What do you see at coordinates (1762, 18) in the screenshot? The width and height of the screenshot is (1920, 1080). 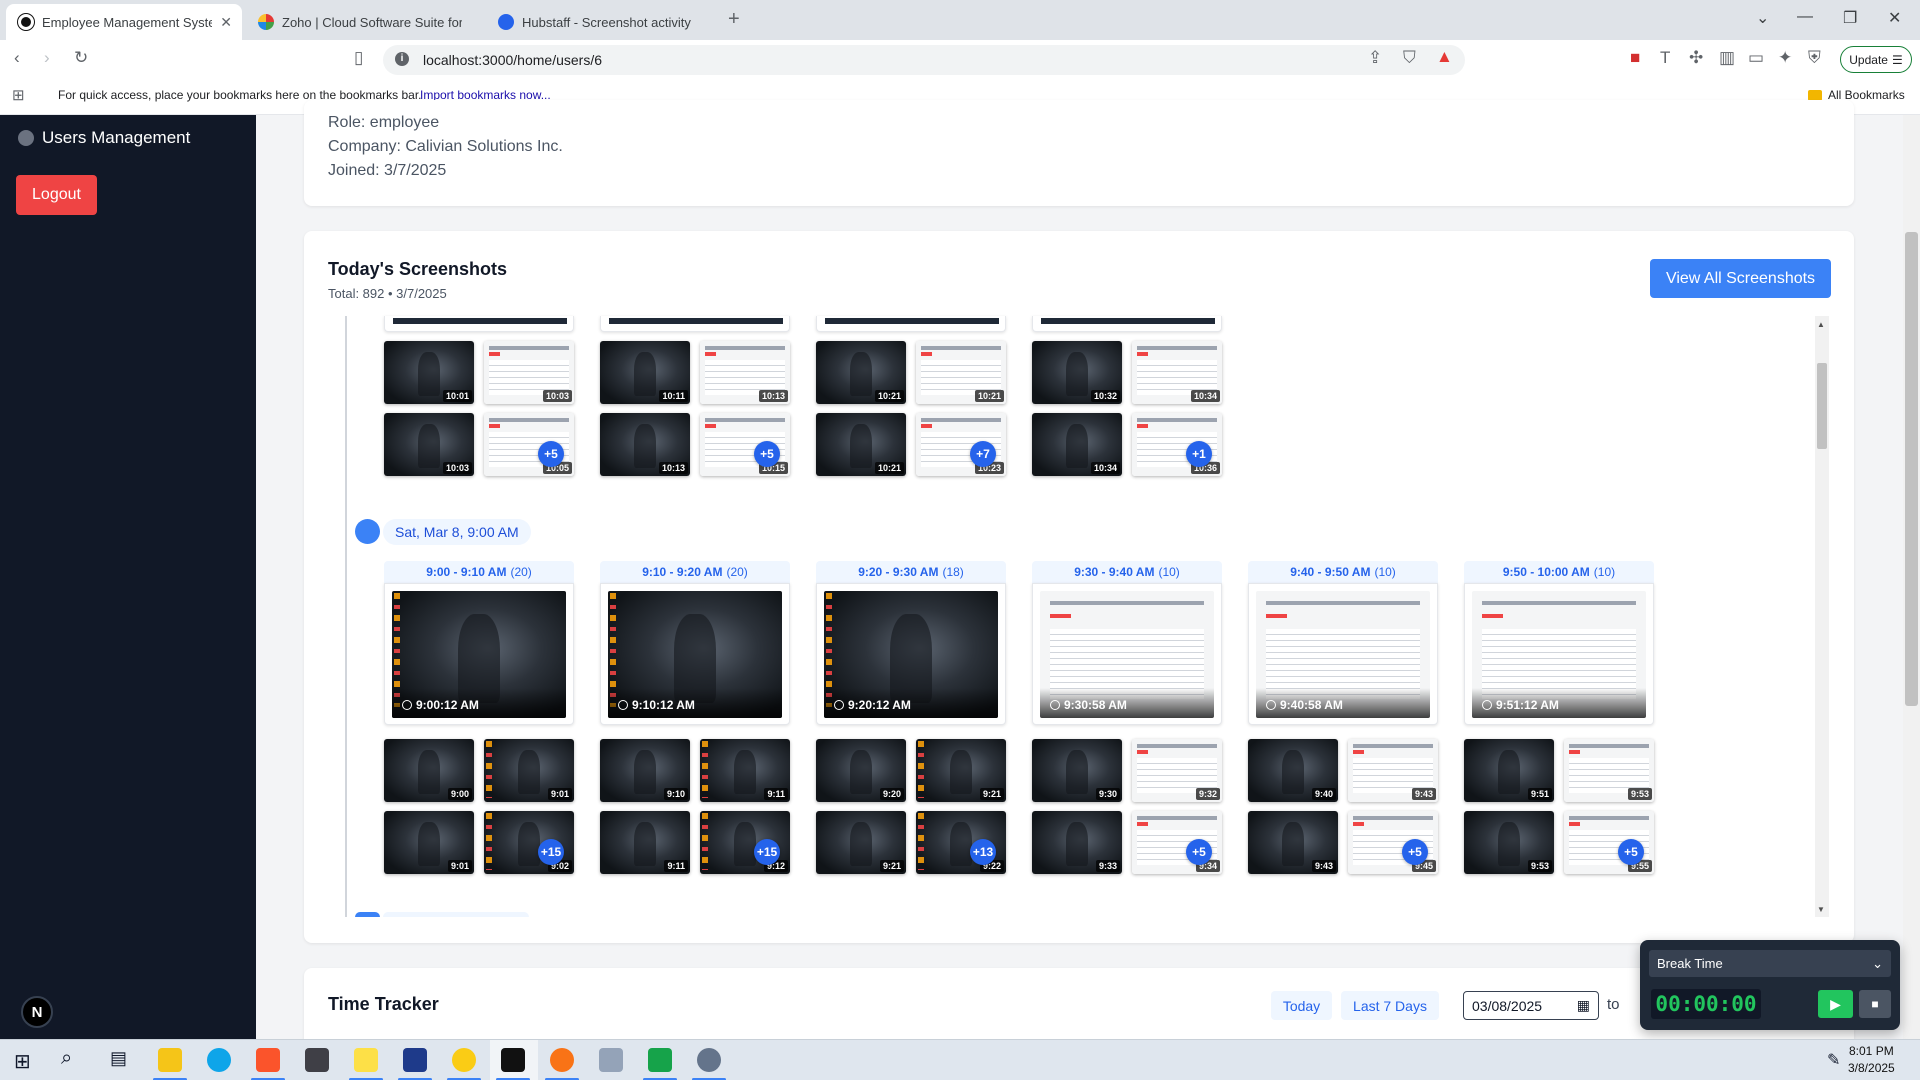 I see `tab-search-chevron-icon: ⌄` at bounding box center [1762, 18].